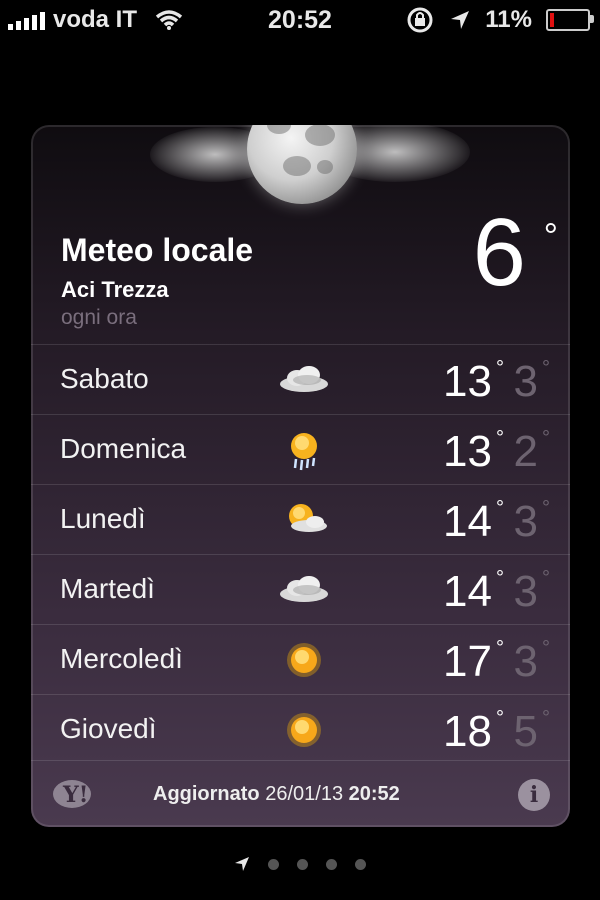 This screenshot has width=600, height=900. Describe the element at coordinates (304, 794) in the screenshot. I see `updated-date: 26/01/13` at that location.